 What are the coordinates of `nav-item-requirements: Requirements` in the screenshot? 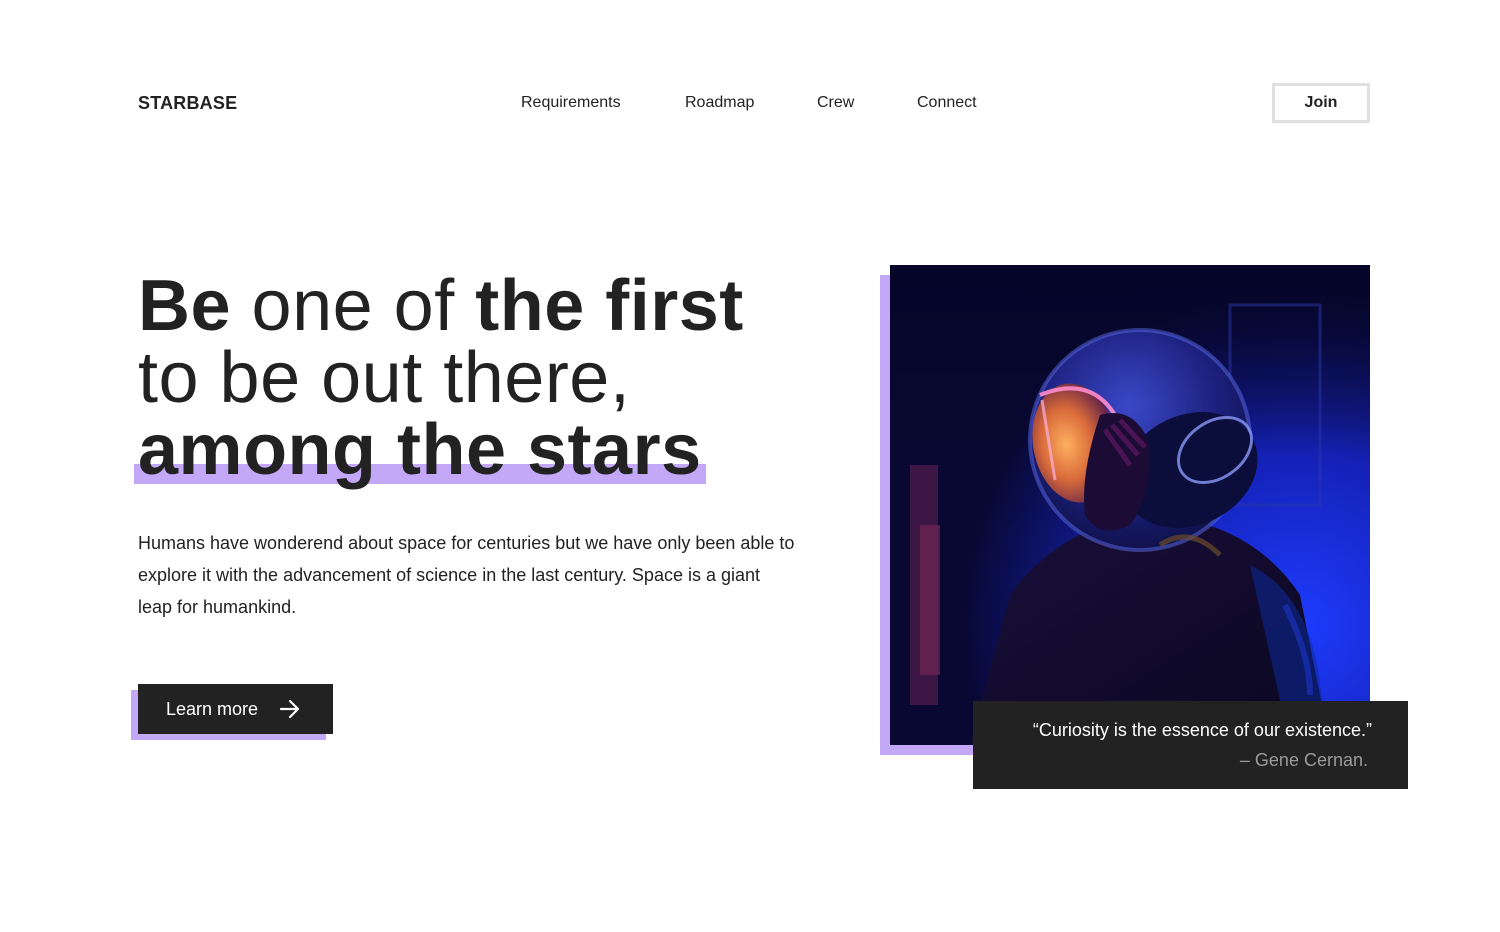 It's located at (571, 103).